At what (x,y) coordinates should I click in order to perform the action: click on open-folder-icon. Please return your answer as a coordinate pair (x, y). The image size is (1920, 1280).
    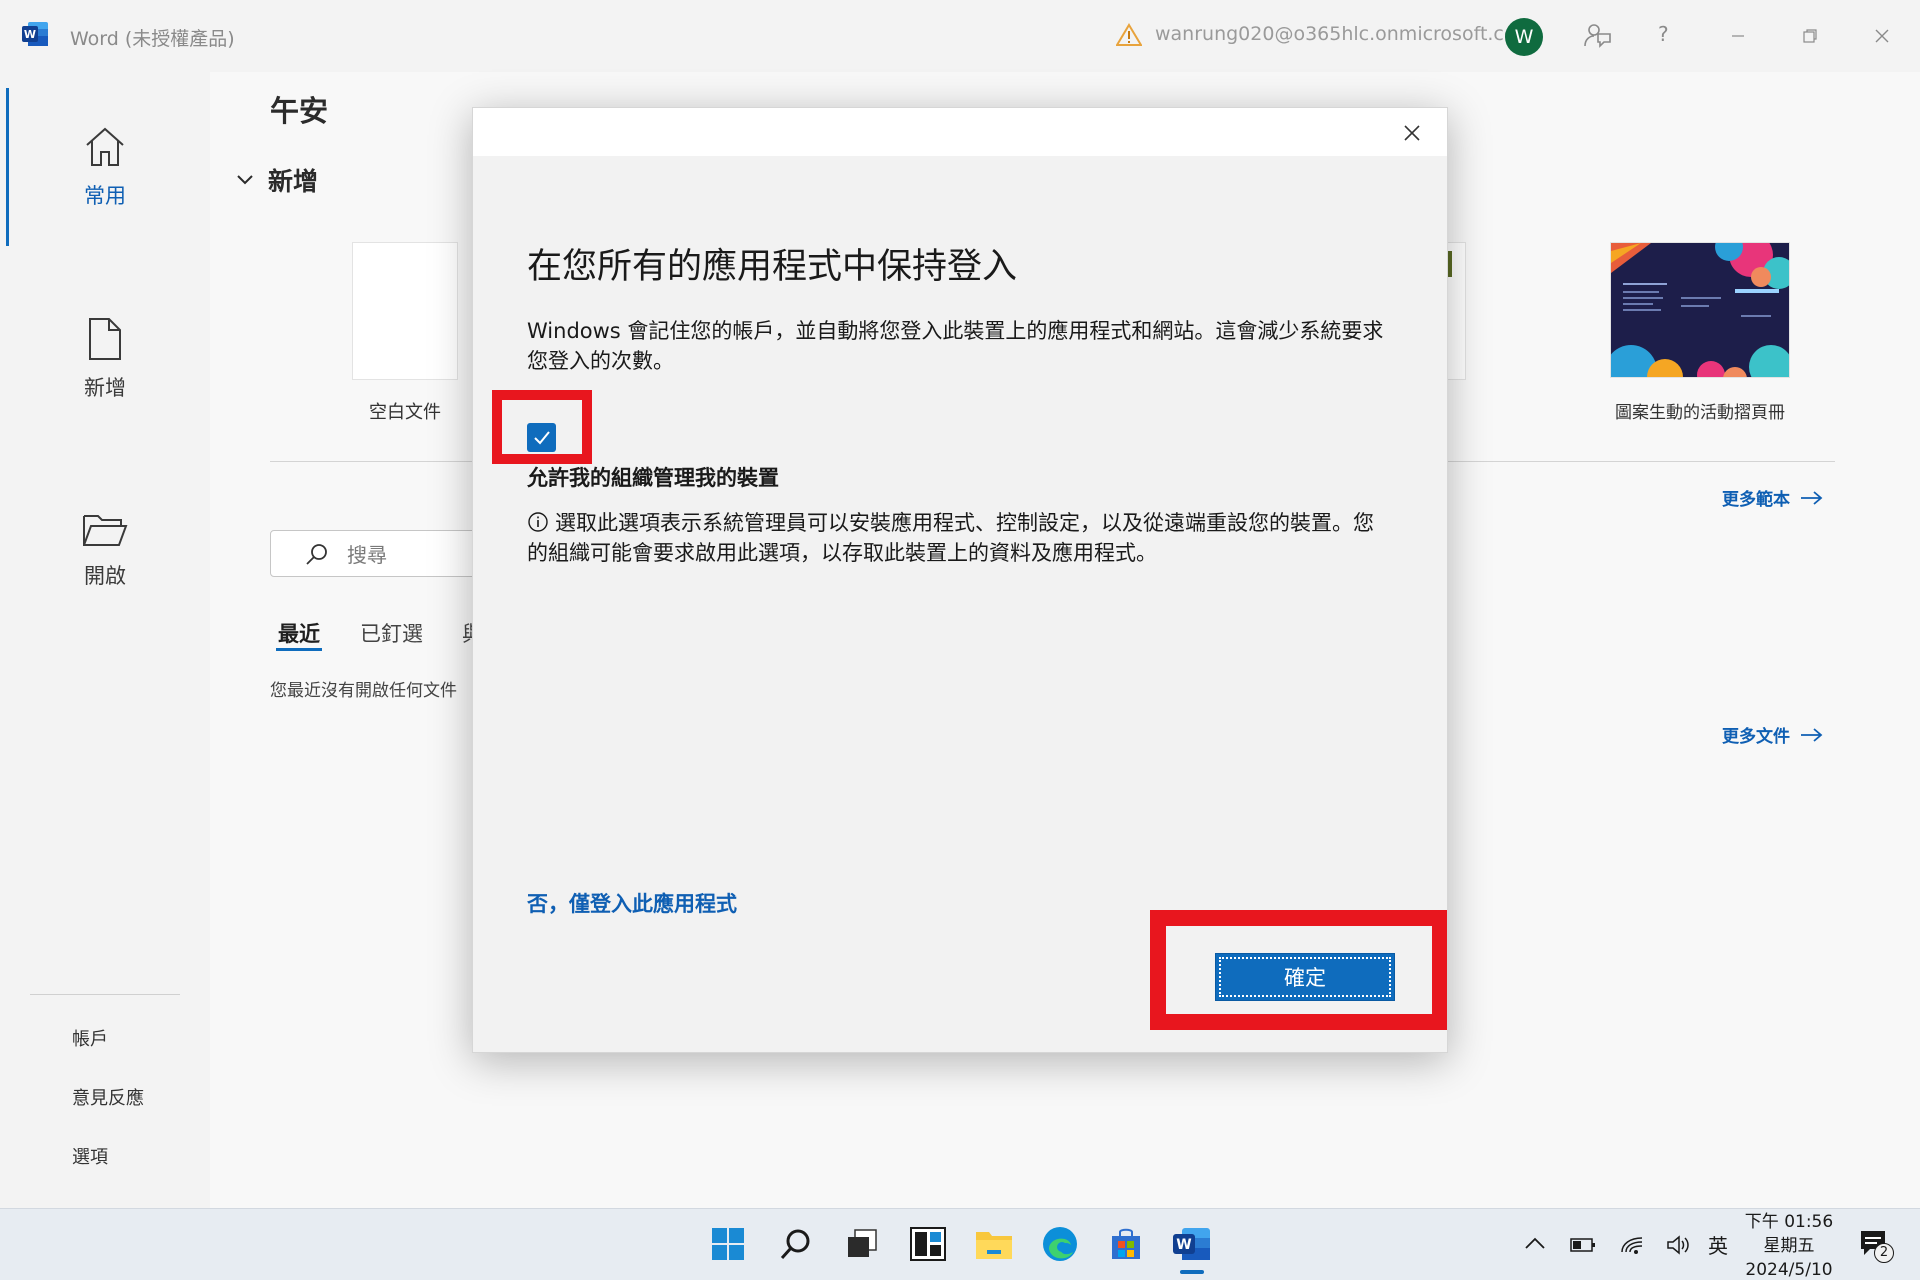
    Looking at the image, I should click on (105, 530).